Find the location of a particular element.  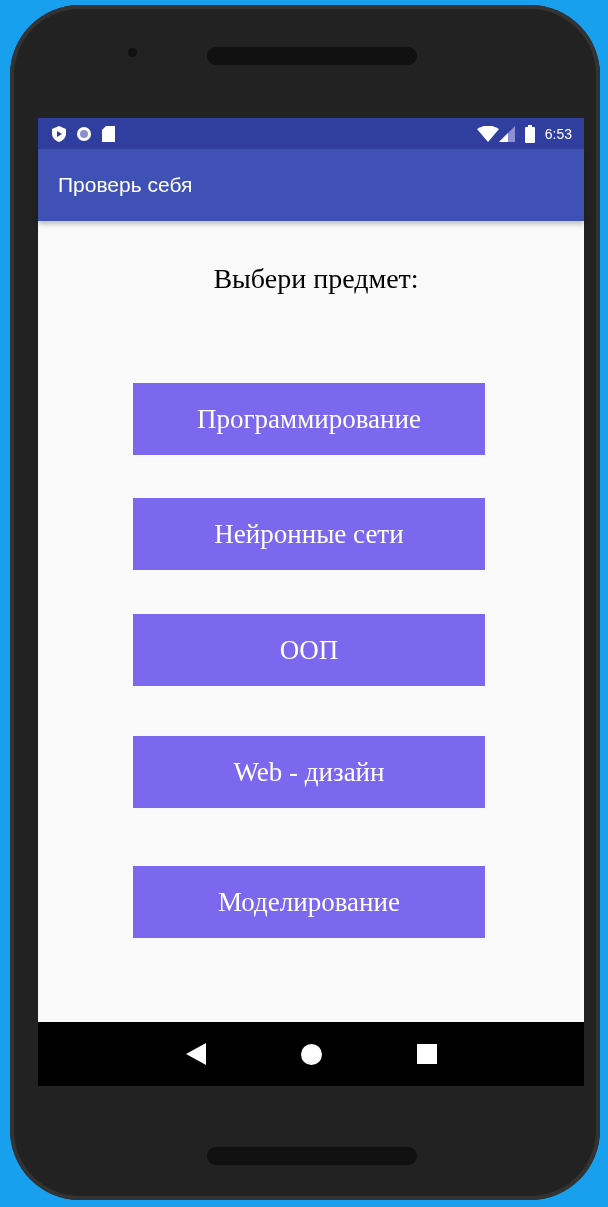

subject-button: Web - дизайн is located at coordinates (309, 772).